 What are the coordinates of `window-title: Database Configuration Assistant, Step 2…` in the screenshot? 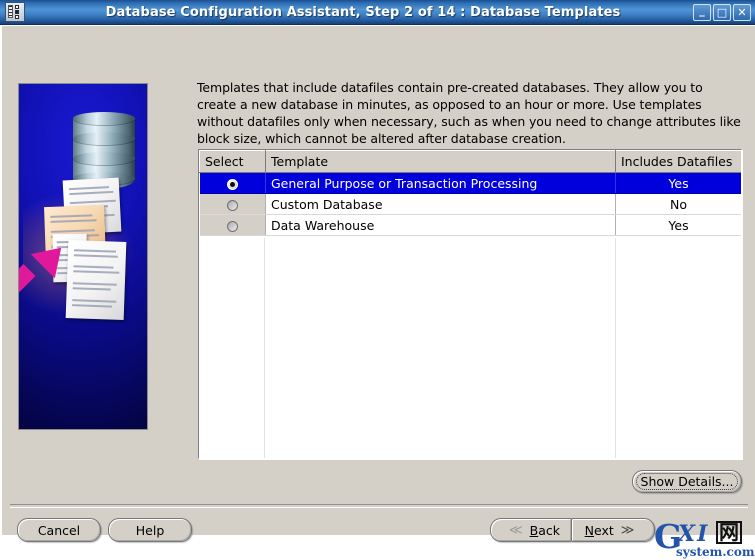 It's located at (363, 12).